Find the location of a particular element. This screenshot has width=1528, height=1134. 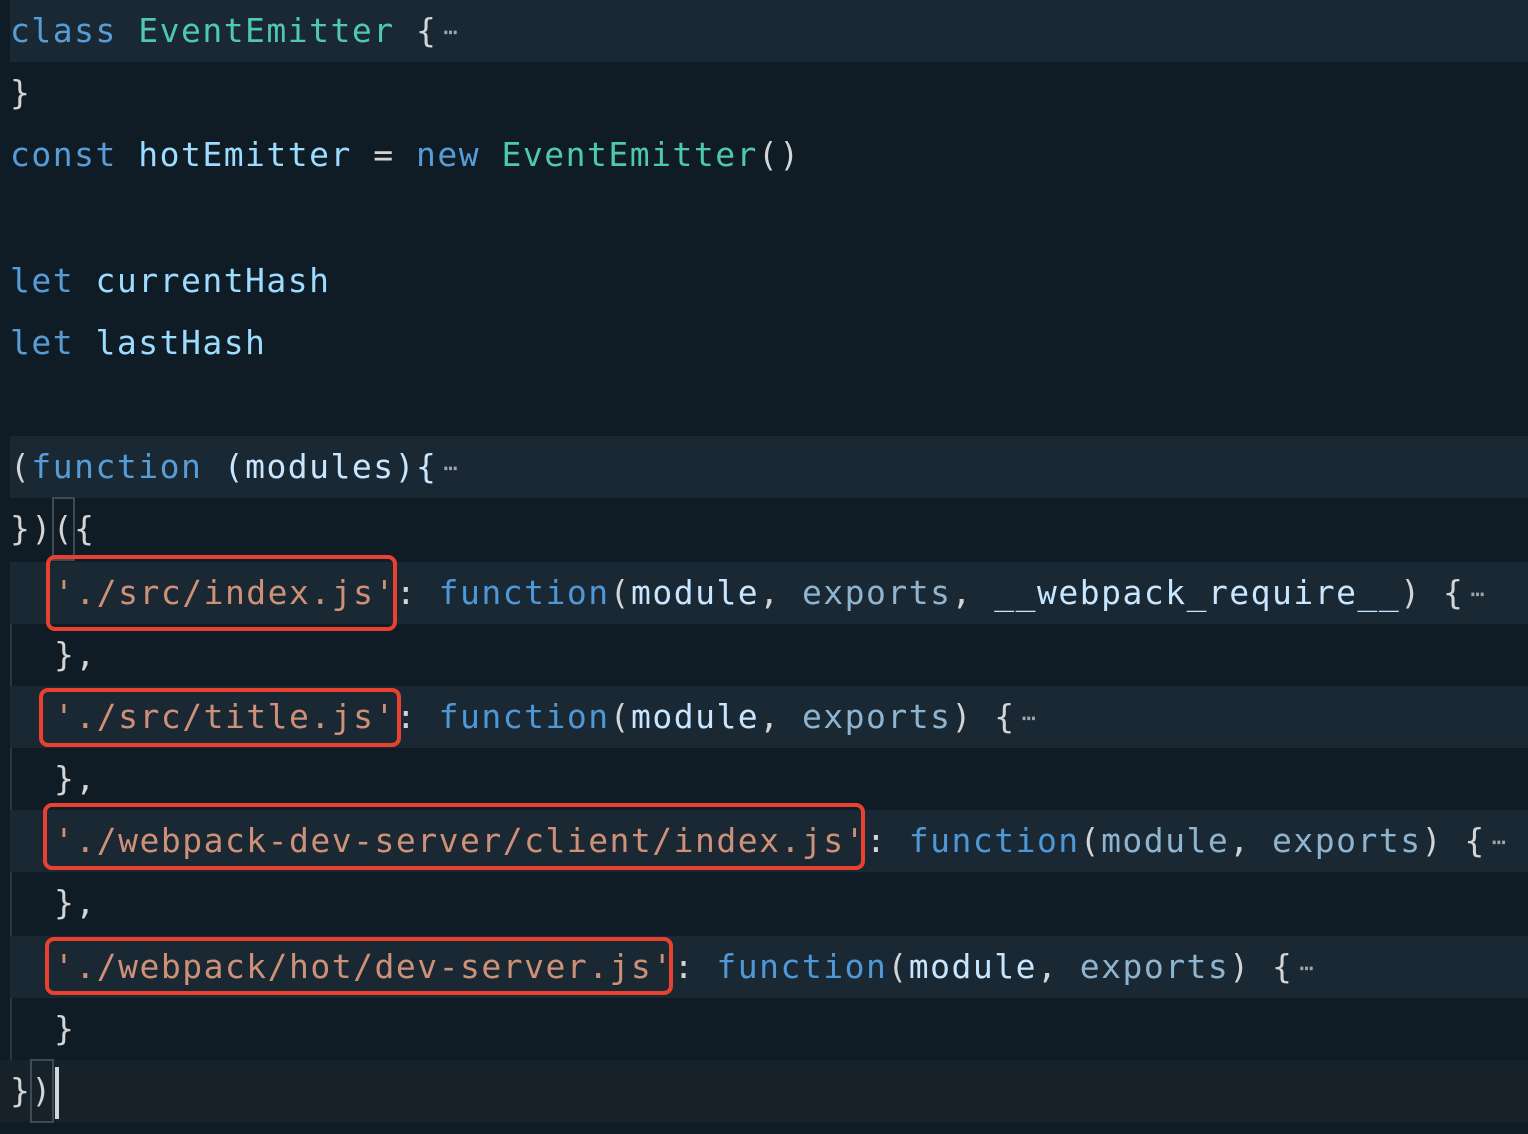

code-line-content: const hotEmitter = new EventEmitter() is located at coordinates (405, 155).